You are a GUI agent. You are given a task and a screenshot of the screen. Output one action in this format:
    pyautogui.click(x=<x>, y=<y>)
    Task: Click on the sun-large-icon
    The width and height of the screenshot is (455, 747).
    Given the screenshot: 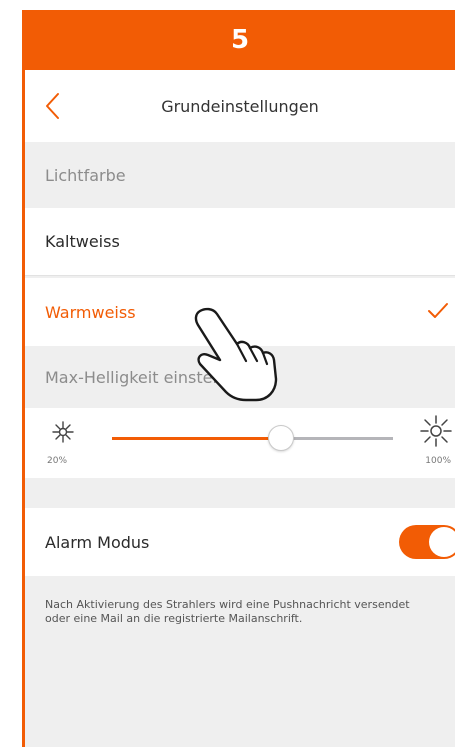 What is the action you would take?
    pyautogui.click(x=436, y=431)
    